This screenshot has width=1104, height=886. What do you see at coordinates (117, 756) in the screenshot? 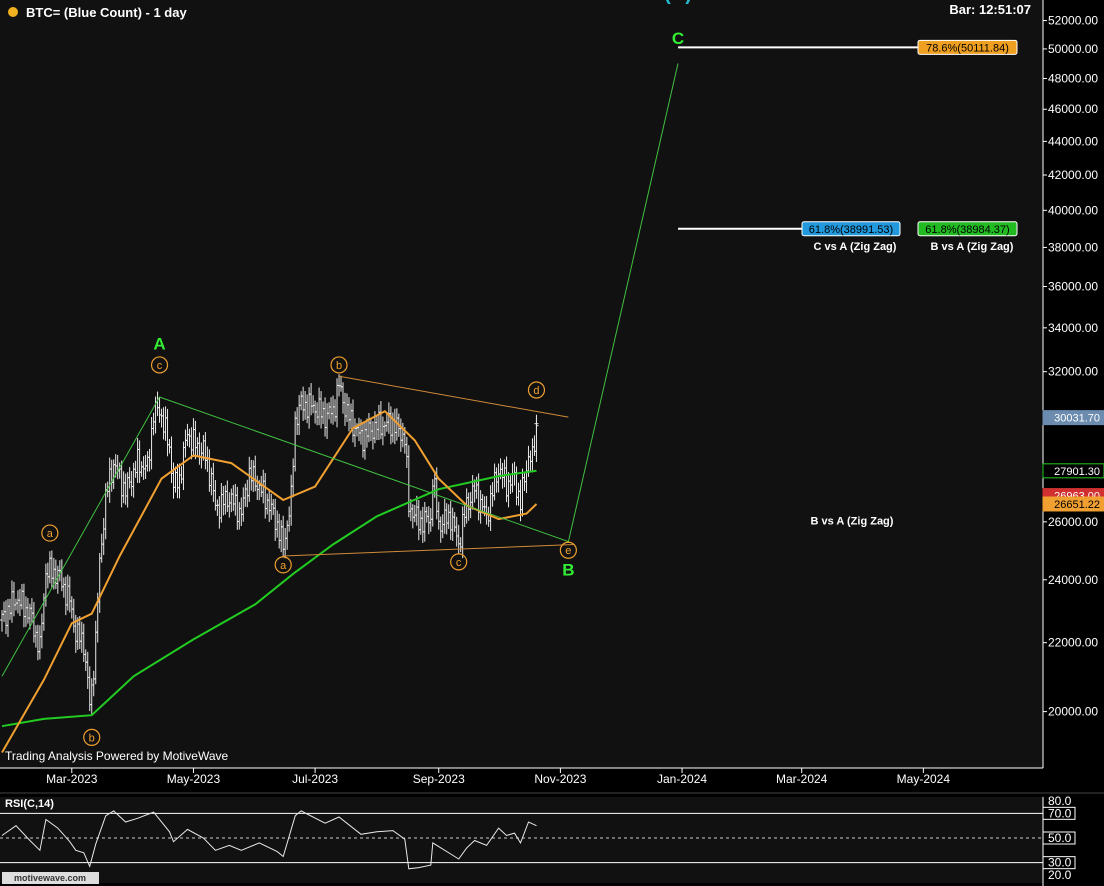
I see `watermark-text: Trading Analysis Powered by MotiveWave` at bounding box center [117, 756].